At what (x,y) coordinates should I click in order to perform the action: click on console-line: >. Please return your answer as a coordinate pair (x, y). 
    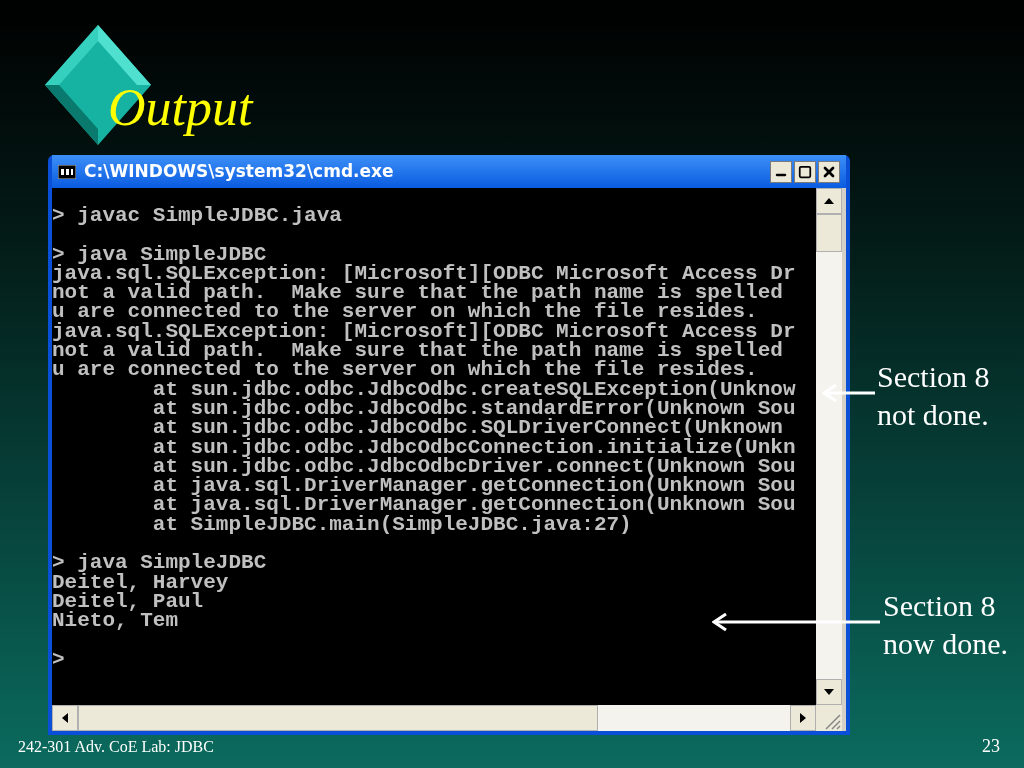
    Looking at the image, I should click on (58, 659).